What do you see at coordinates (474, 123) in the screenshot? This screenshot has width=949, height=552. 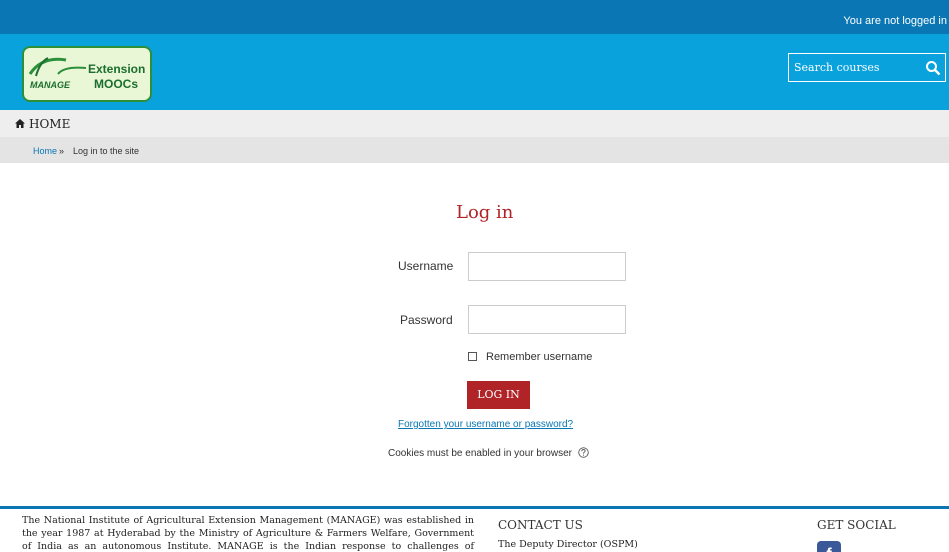 I see `main-nav: HOME` at bounding box center [474, 123].